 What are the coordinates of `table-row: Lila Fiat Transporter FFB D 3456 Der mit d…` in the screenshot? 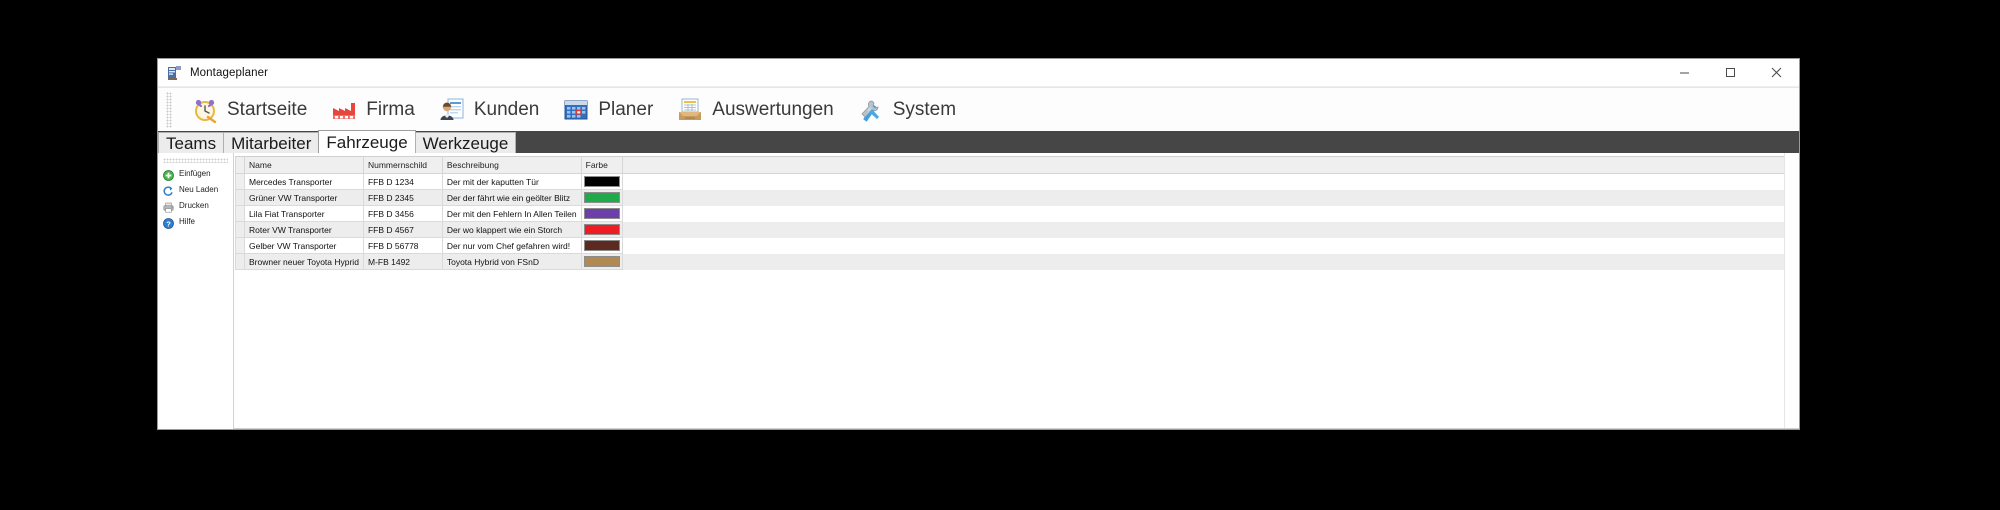 It's located at (1017, 213).